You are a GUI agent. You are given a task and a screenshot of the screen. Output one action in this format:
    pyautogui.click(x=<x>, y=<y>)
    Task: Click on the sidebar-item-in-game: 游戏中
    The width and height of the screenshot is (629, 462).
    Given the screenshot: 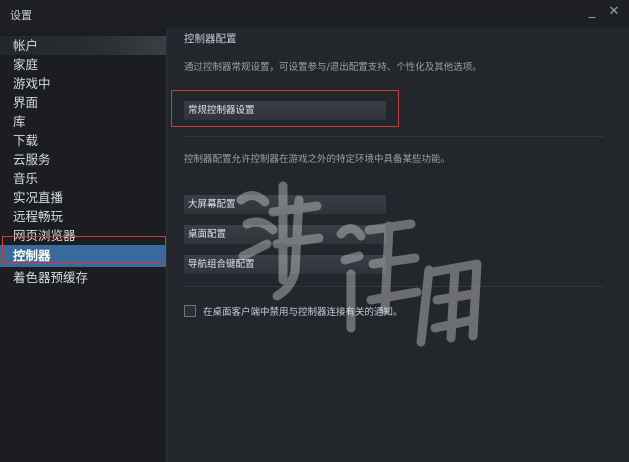 What is the action you would take?
    pyautogui.click(x=83, y=83)
    